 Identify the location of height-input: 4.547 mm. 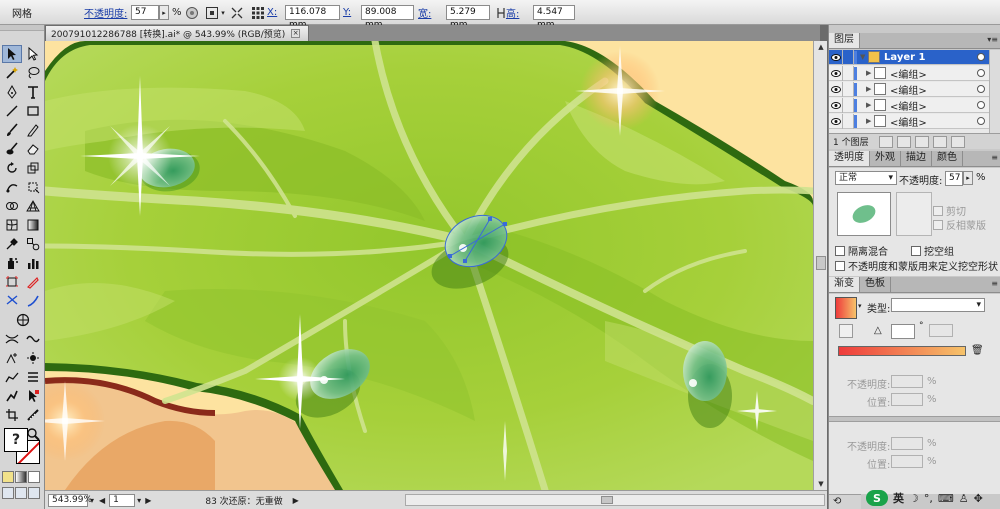
(554, 17).